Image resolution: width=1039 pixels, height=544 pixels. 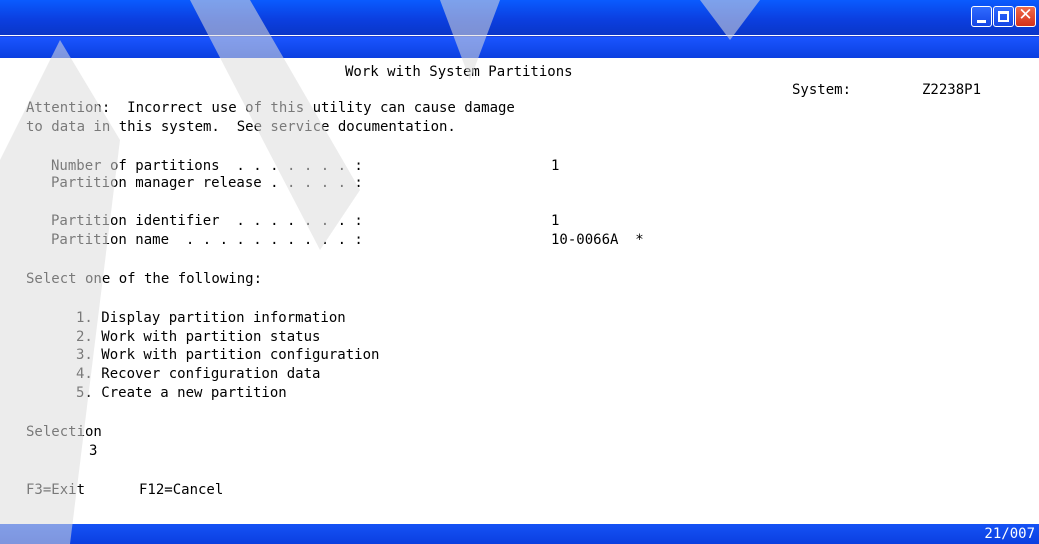 I want to click on selection-input: 3, so click(x=93, y=451).